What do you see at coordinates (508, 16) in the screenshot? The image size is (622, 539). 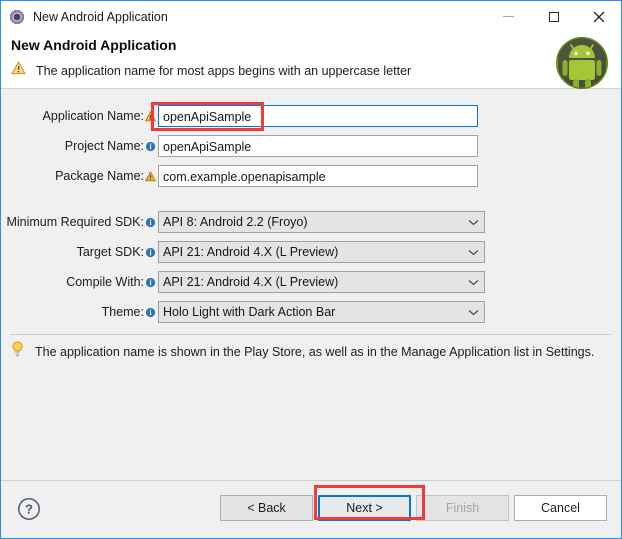 I see `minimize-icon` at bounding box center [508, 16].